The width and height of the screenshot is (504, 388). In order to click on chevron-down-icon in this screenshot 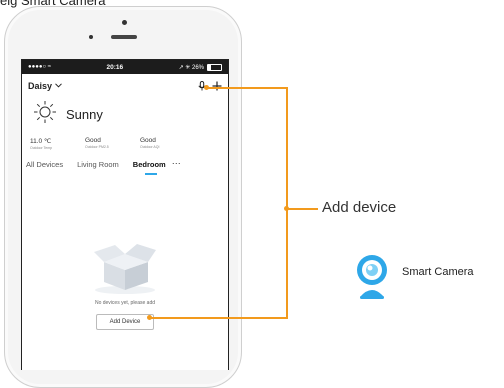, I will do `click(58, 86)`.